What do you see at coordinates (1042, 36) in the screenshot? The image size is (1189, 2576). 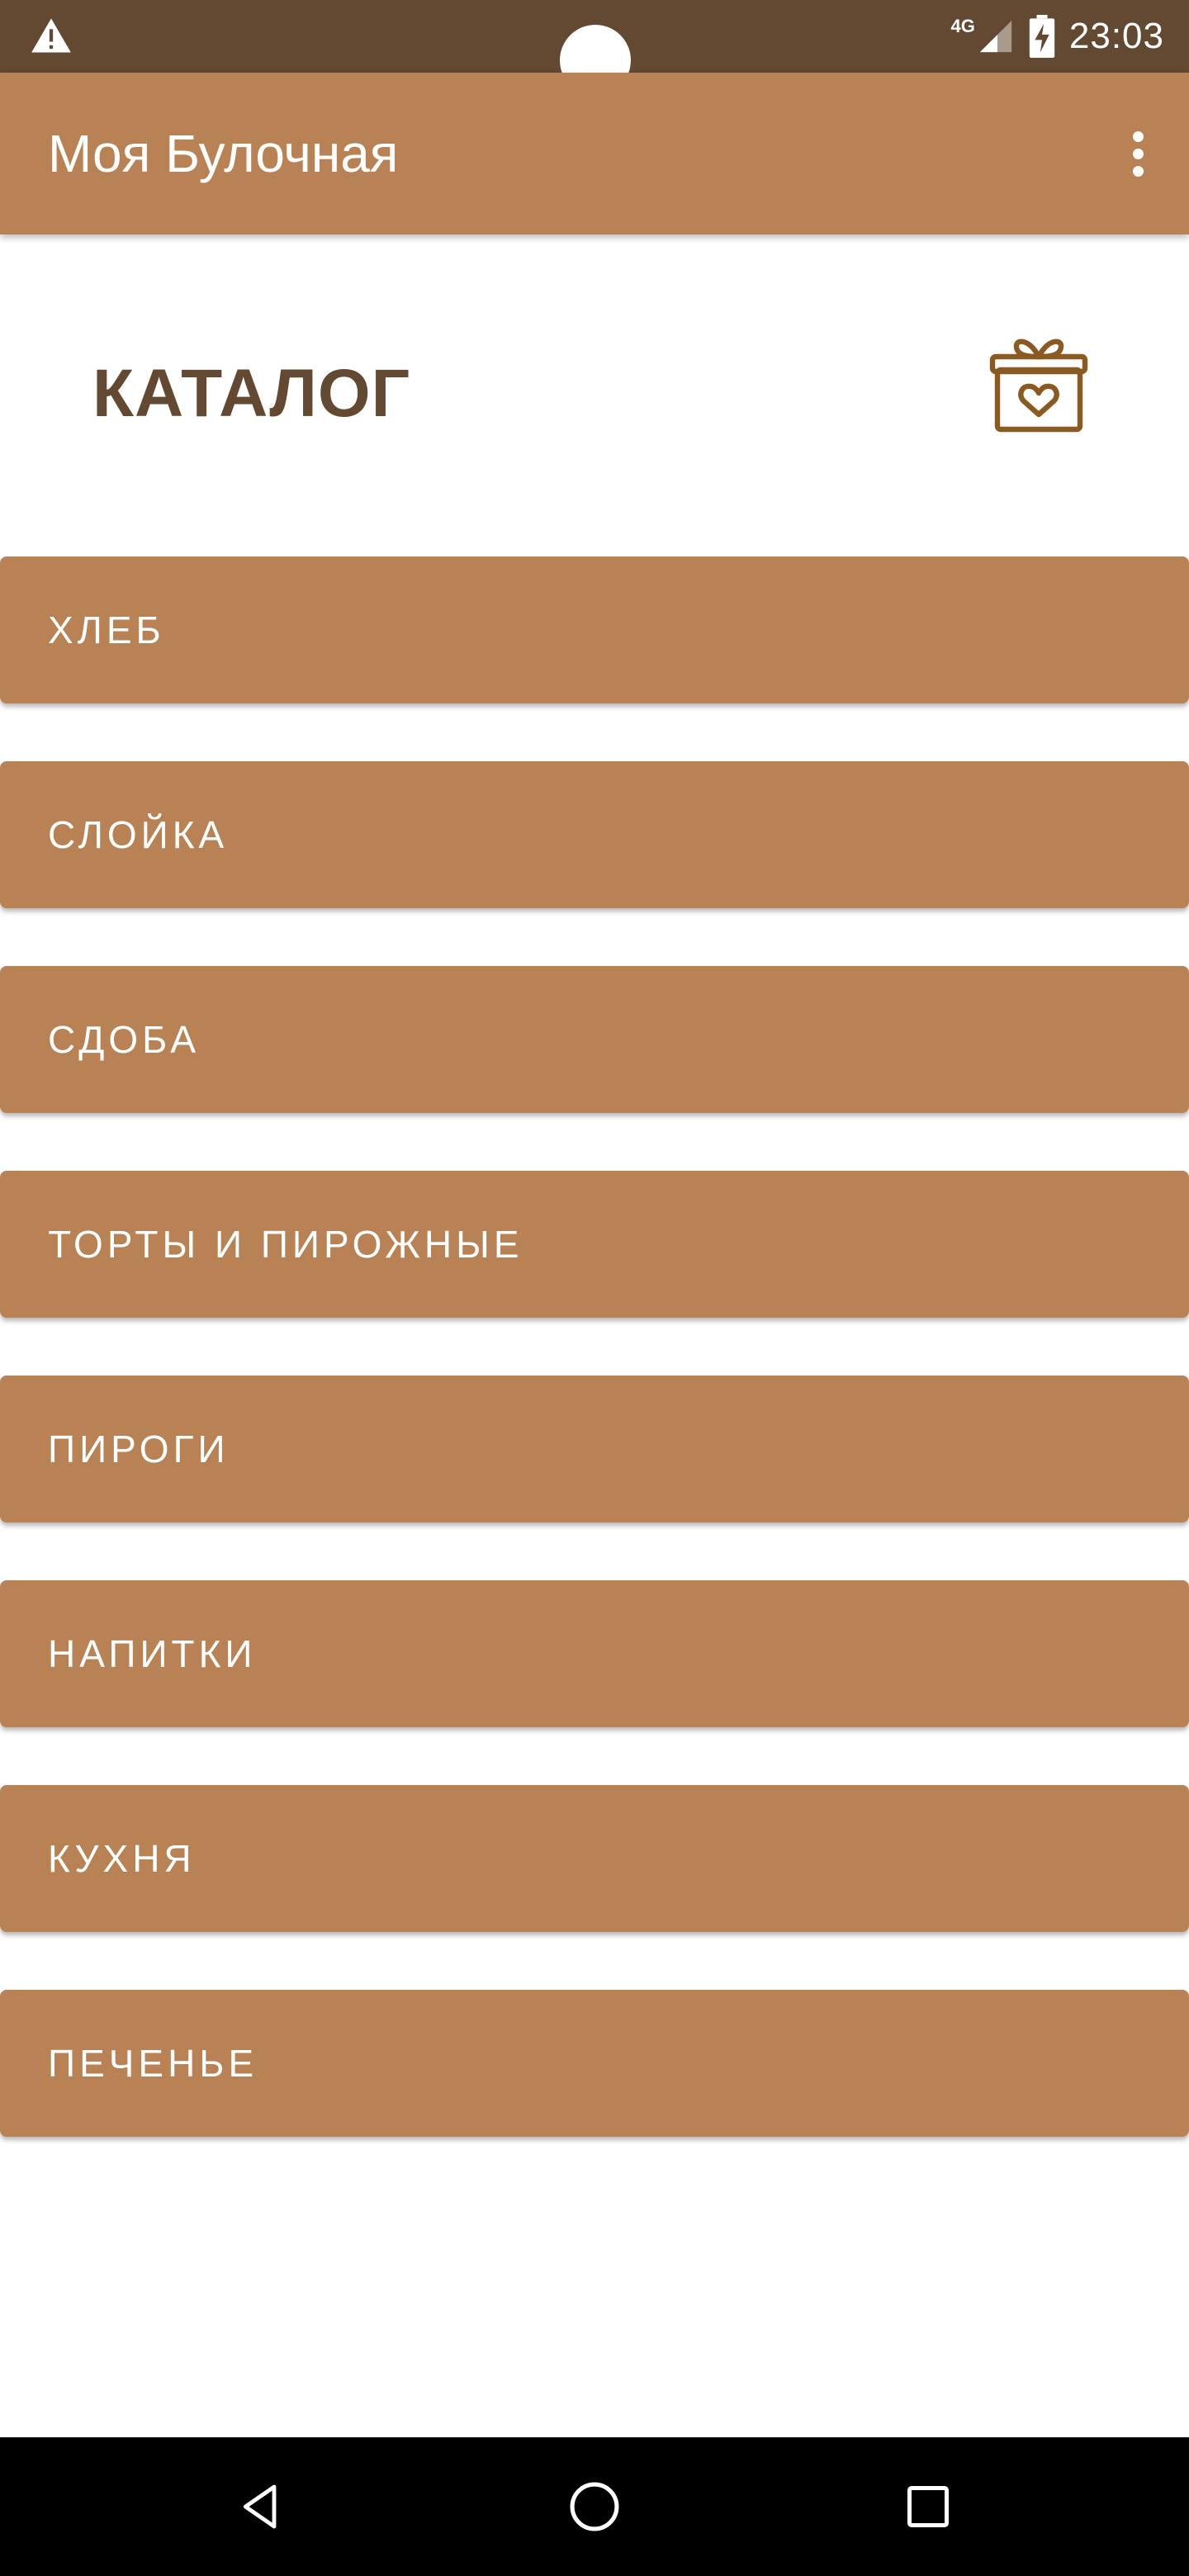 I see `battery-charging-icon` at bounding box center [1042, 36].